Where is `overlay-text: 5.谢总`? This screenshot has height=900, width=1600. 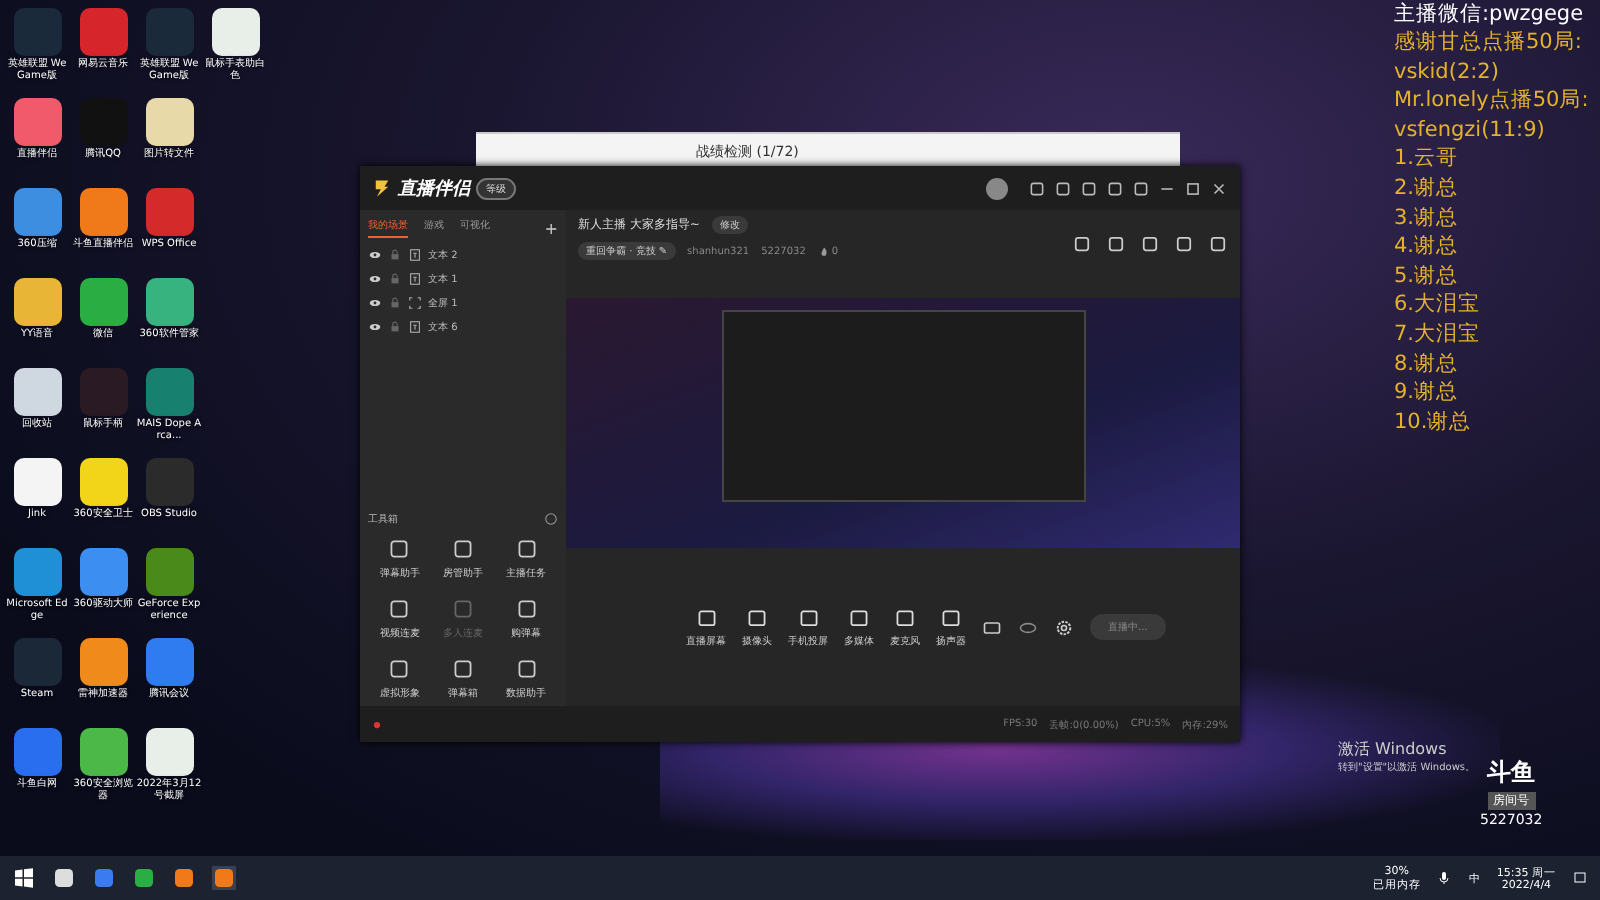
overlay-text: 5.谢总 is located at coordinates (1427, 276).